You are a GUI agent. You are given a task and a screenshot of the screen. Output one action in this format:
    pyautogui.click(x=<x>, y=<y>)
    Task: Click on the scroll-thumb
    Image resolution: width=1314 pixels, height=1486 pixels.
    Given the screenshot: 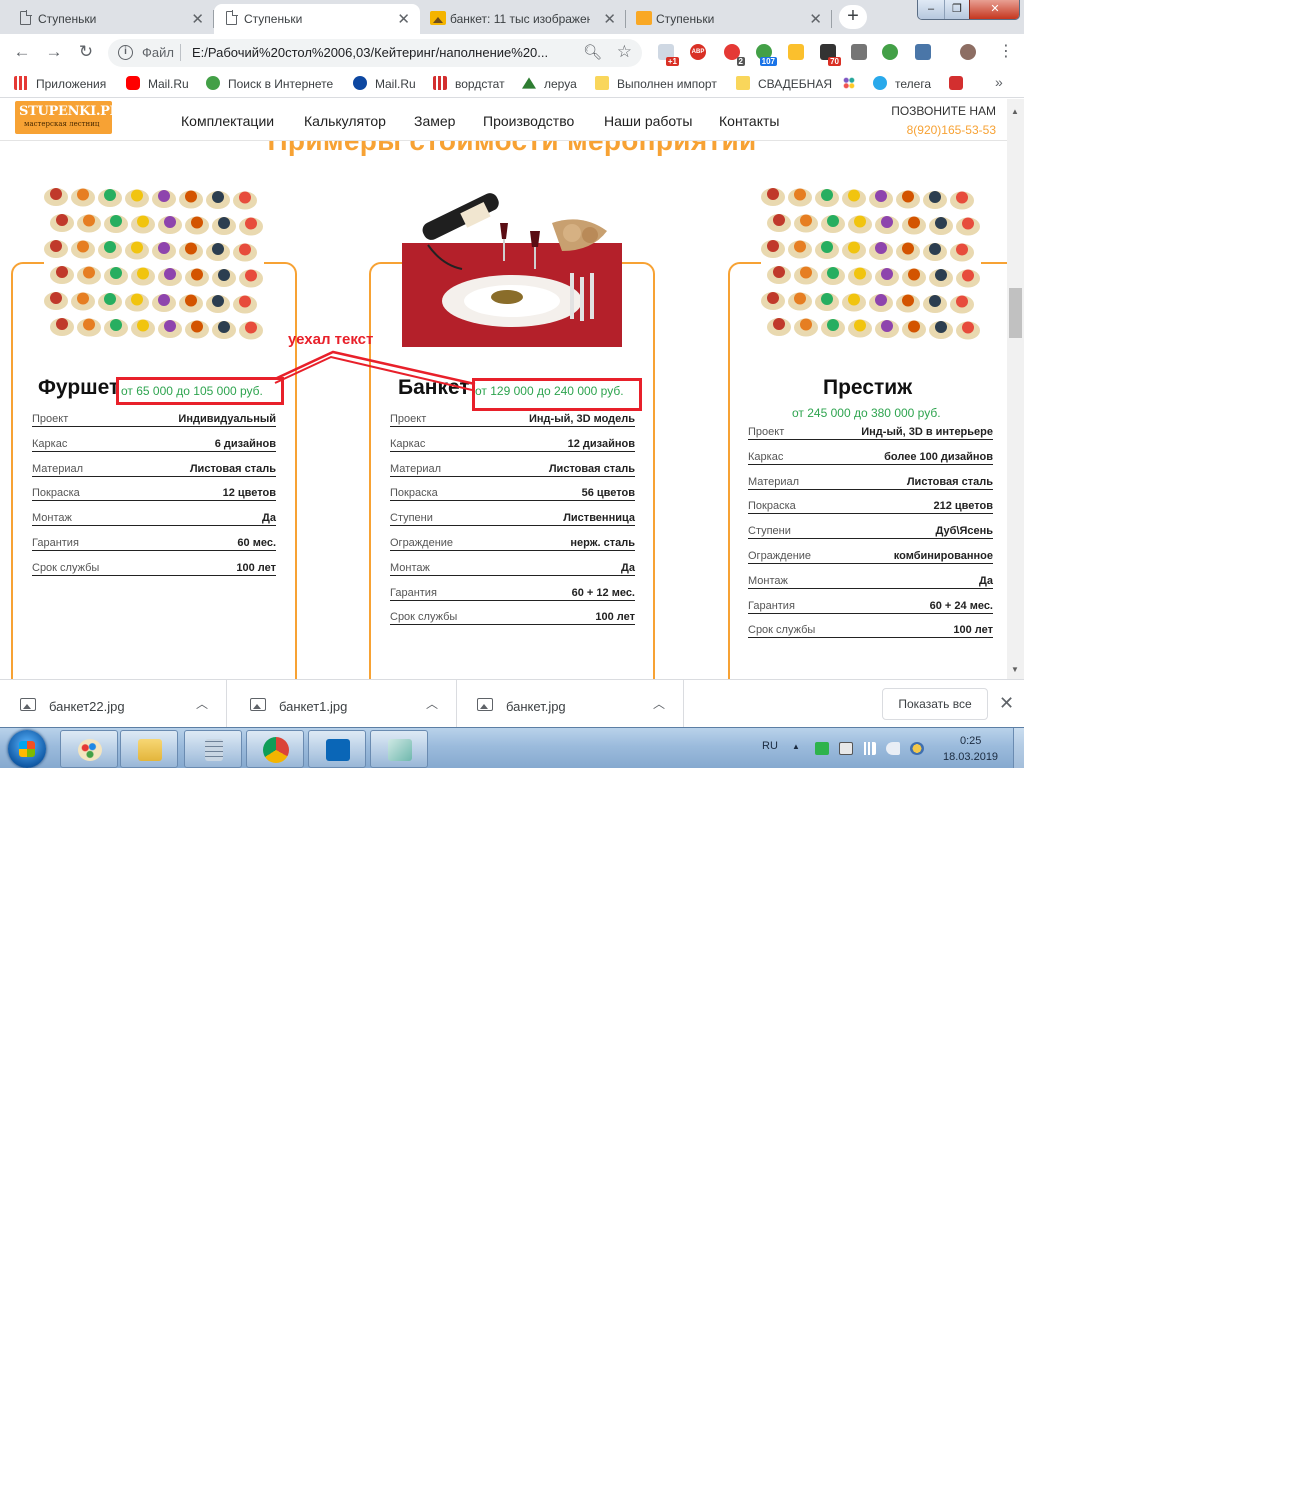 What is the action you would take?
    pyautogui.click(x=1015, y=313)
    